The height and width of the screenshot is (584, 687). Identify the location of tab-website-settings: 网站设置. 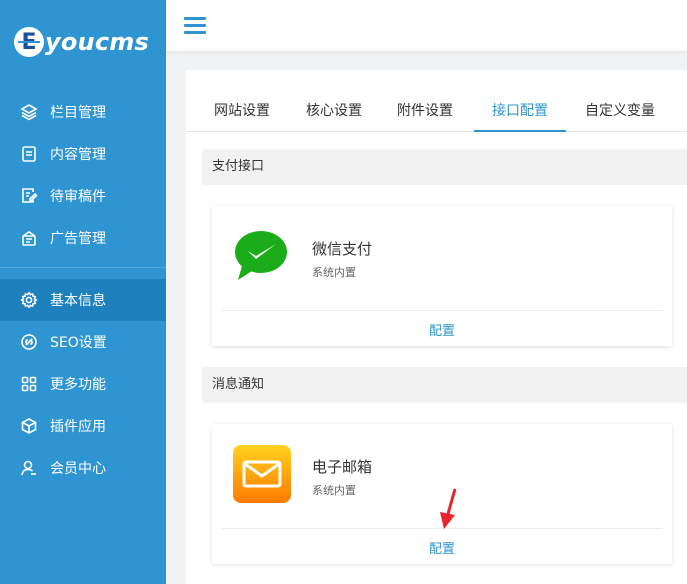
(242, 111).